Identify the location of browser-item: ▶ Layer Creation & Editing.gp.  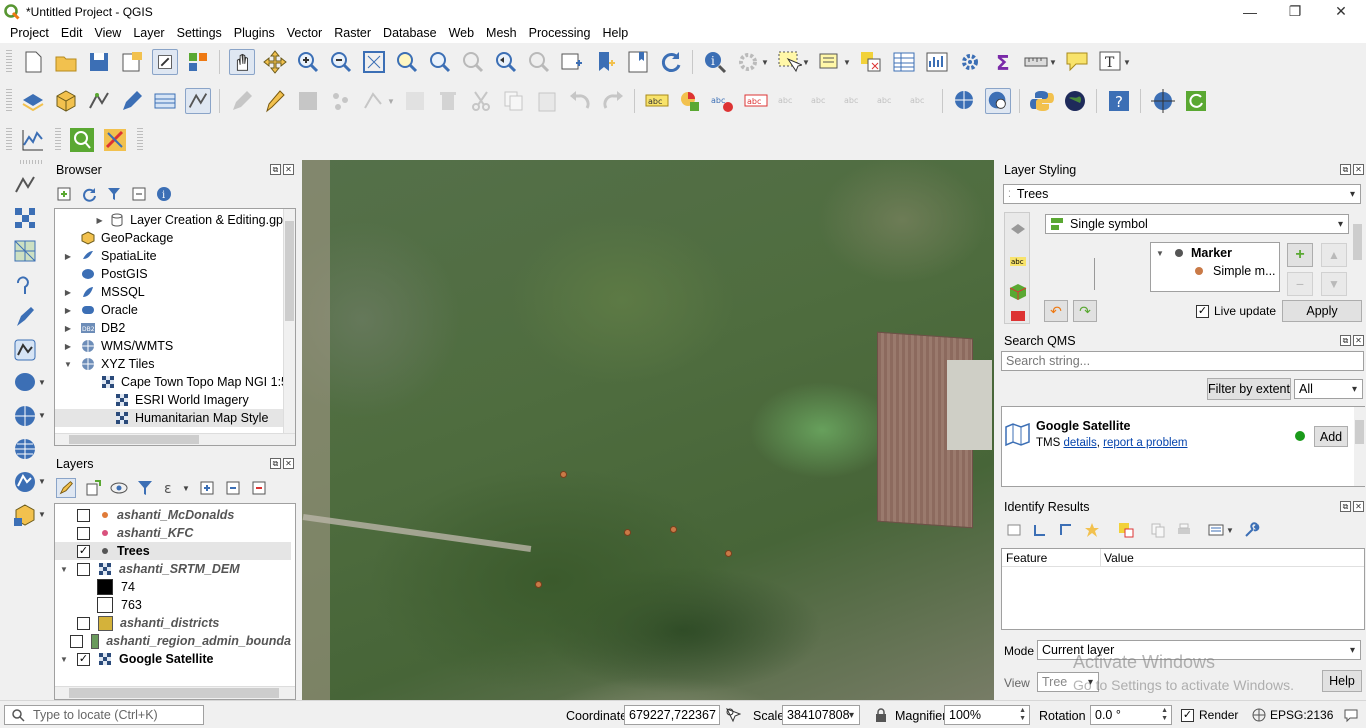
(169, 220).